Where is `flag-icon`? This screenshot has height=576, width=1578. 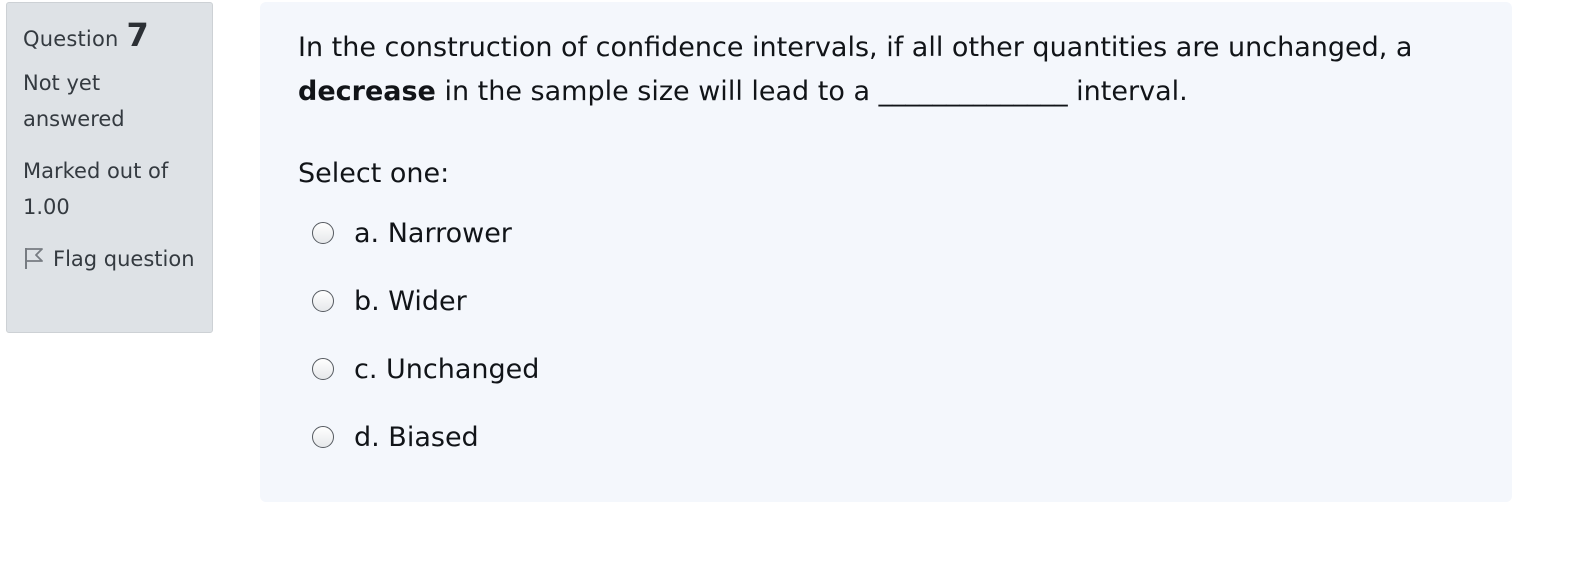
flag-icon is located at coordinates (34, 257).